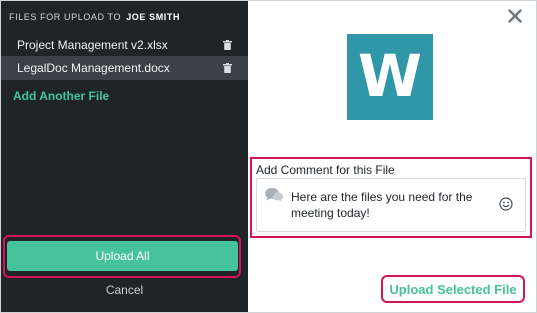 This screenshot has height=313, width=537. Describe the element at coordinates (153, 17) in the screenshot. I see `recipient-name: JOE SMITH` at that location.